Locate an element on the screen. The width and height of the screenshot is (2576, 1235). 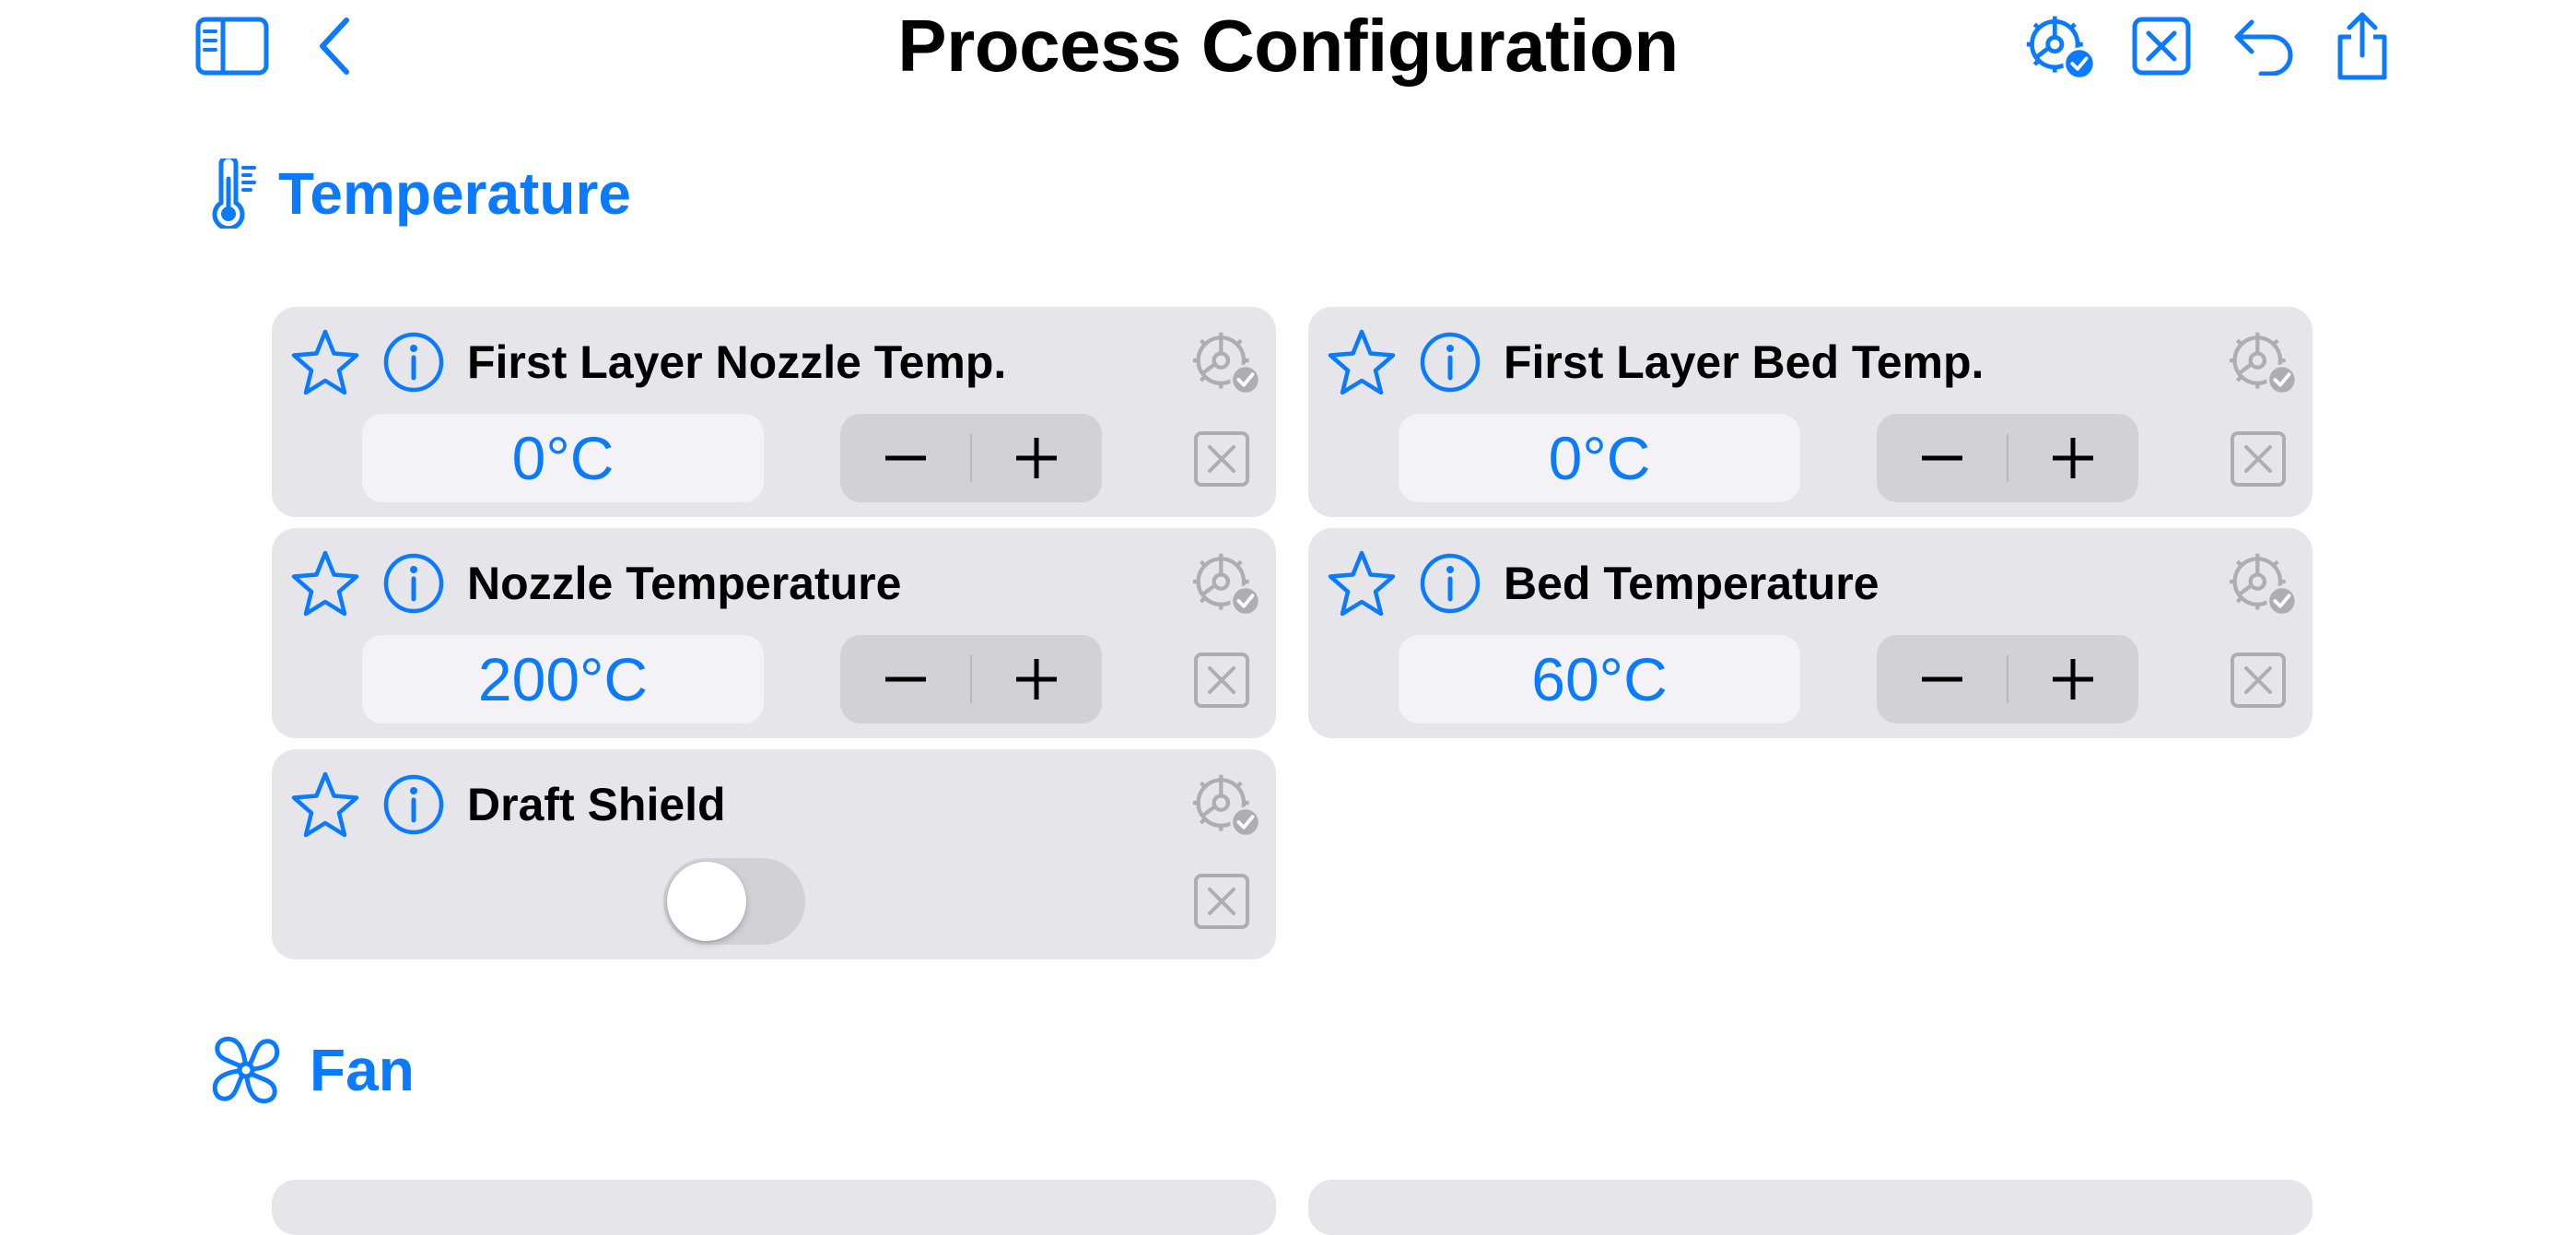
toggle-knob is located at coordinates (706, 902).